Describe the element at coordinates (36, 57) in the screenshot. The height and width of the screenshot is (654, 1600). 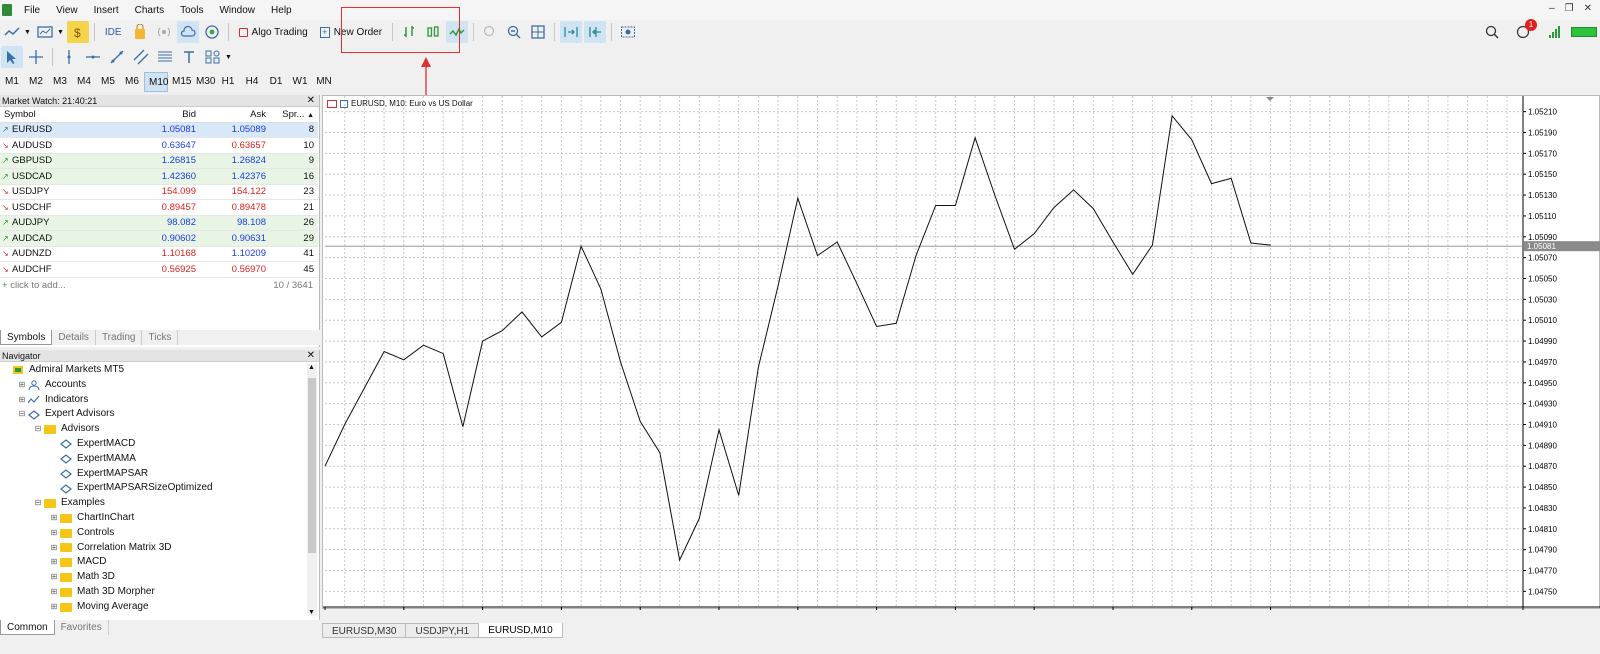
I see `crosshair-icon` at that location.